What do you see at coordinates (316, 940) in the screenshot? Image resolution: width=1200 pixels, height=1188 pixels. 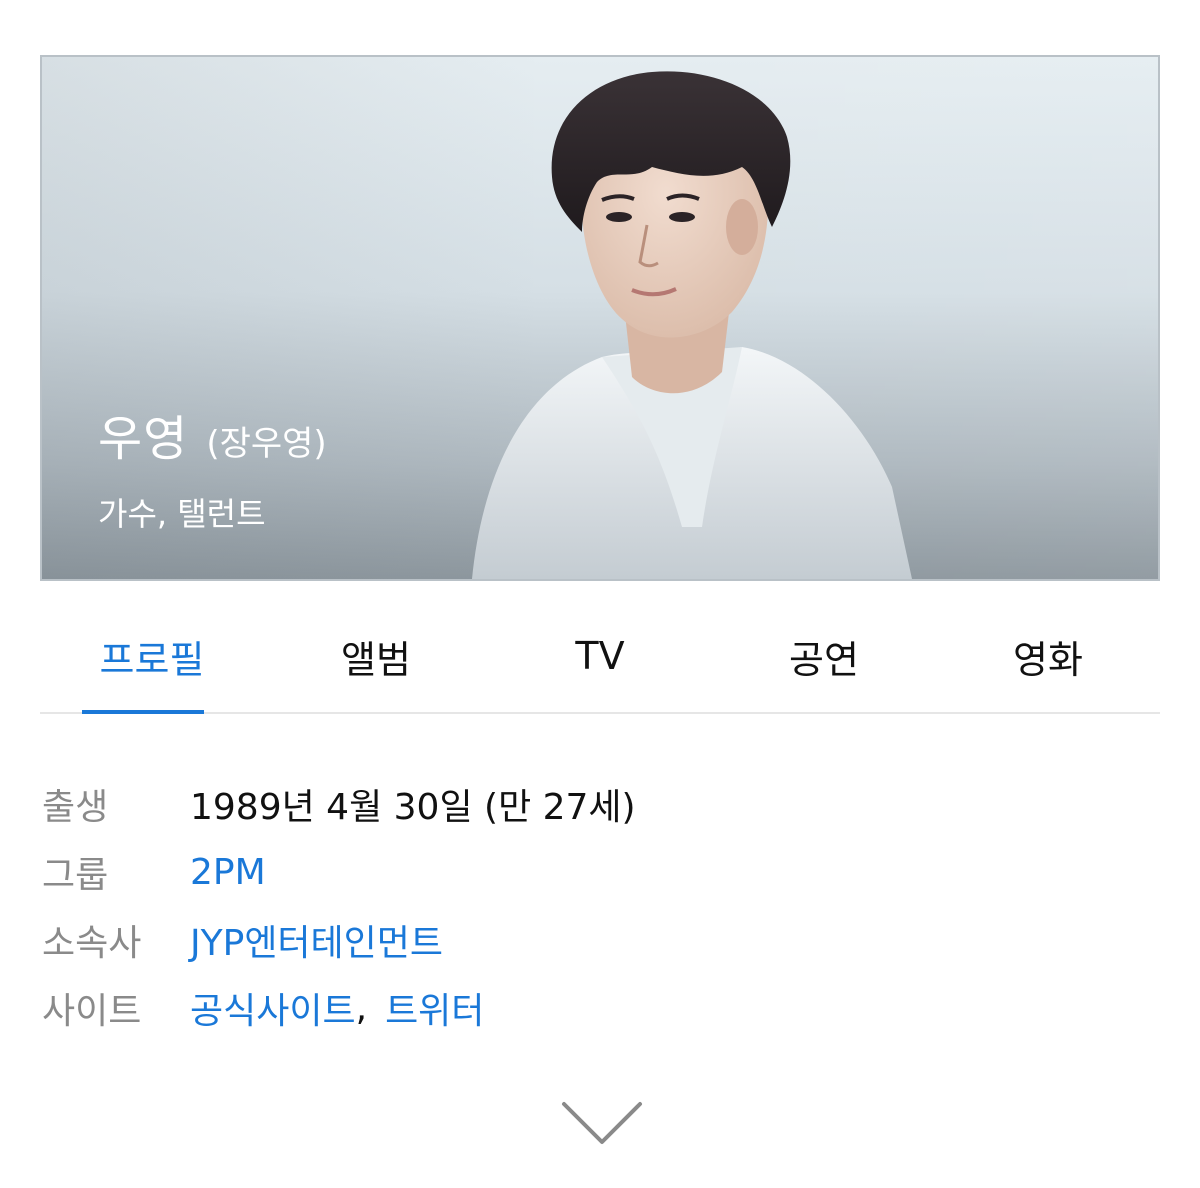 I see `agency-link: JYP엔터테인먼트` at bounding box center [316, 940].